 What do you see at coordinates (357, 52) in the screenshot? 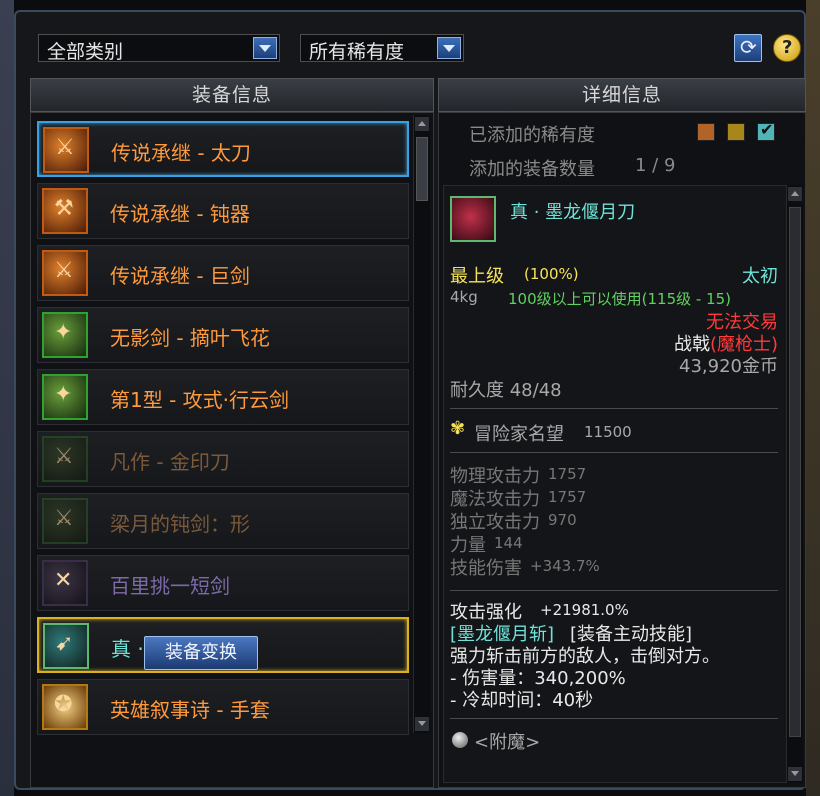
I see `rarity-dropdown-value: 所有稀有度` at bounding box center [357, 52].